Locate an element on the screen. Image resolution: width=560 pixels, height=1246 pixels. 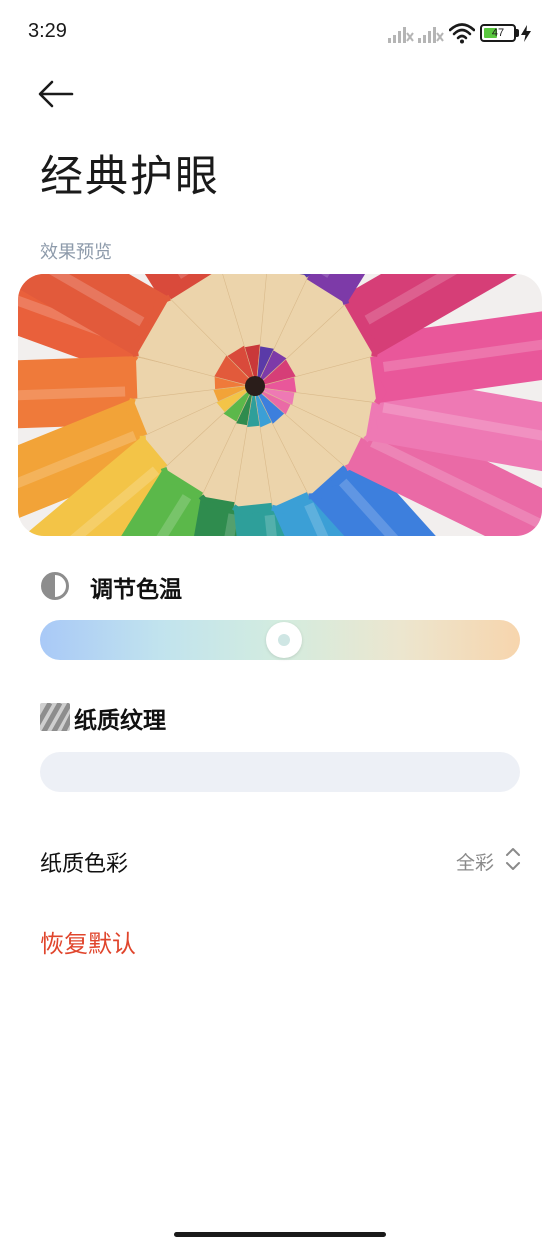
paper-texture-title: 纸质纹理 is located at coordinates (120, 721).